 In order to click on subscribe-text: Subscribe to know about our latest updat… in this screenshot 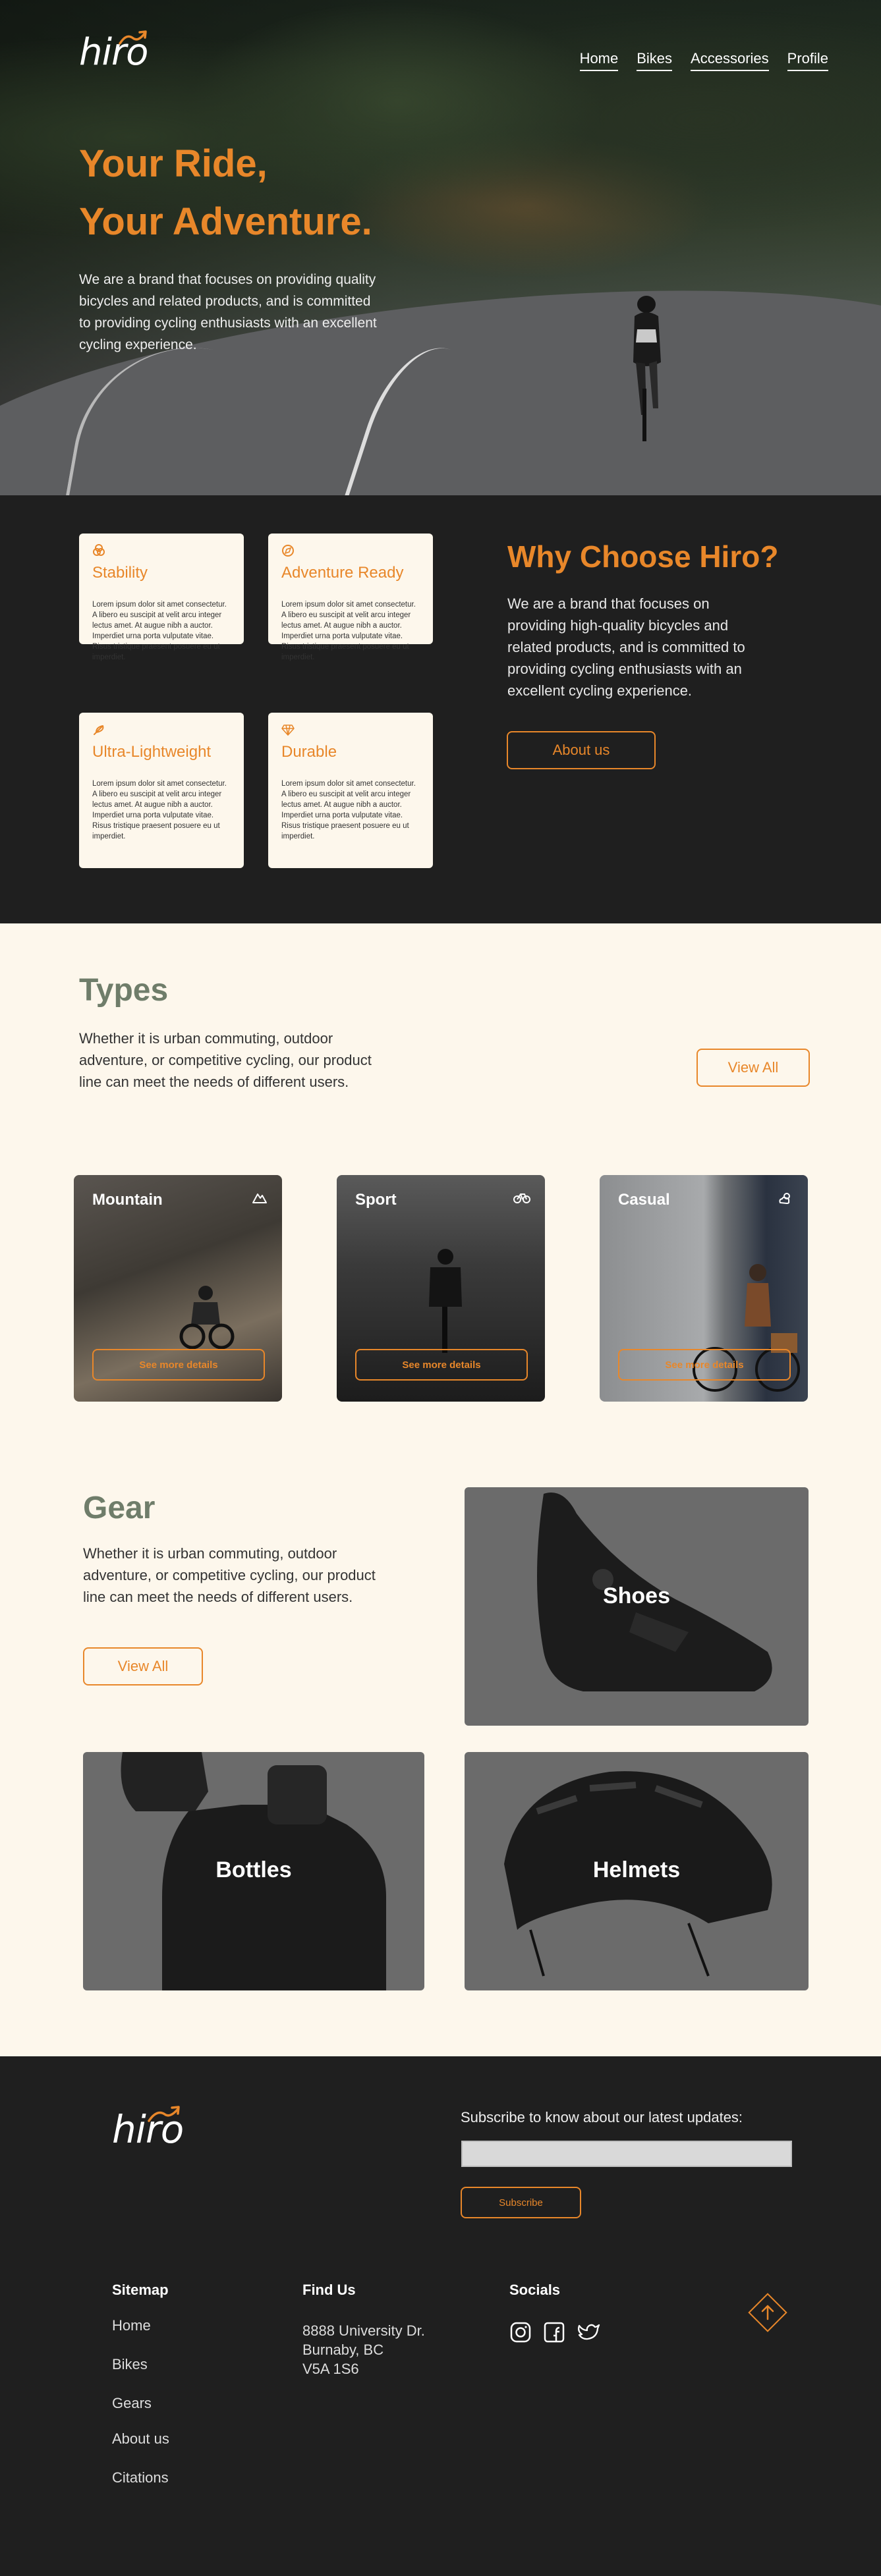, I will do `click(602, 2117)`.